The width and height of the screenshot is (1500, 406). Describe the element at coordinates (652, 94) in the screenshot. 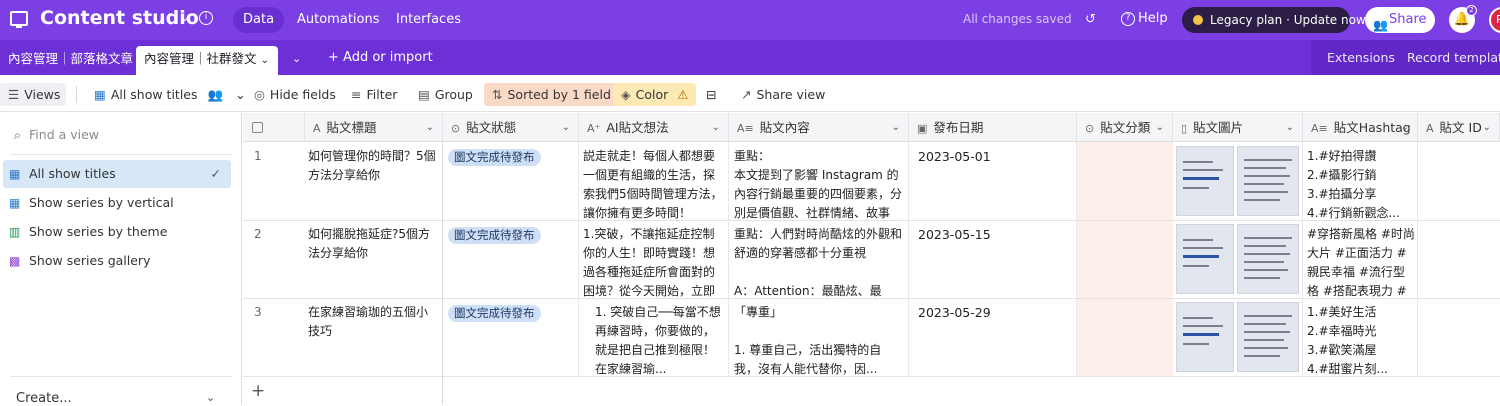

I see `color-label: Color` at that location.